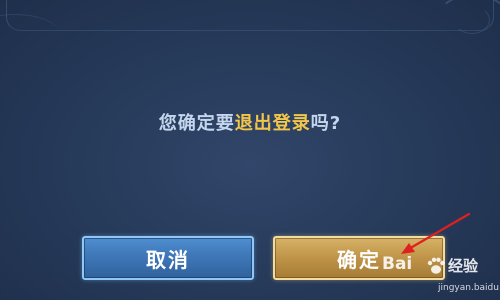 This screenshot has height=300, width=500. I want to click on cancel-button: 取消, so click(168, 258).